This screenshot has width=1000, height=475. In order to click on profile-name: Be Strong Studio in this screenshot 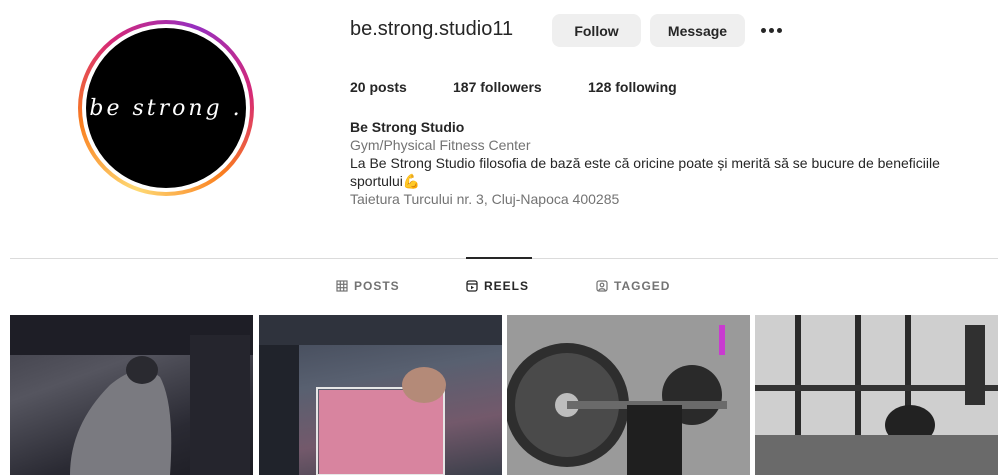, I will do `click(407, 127)`.